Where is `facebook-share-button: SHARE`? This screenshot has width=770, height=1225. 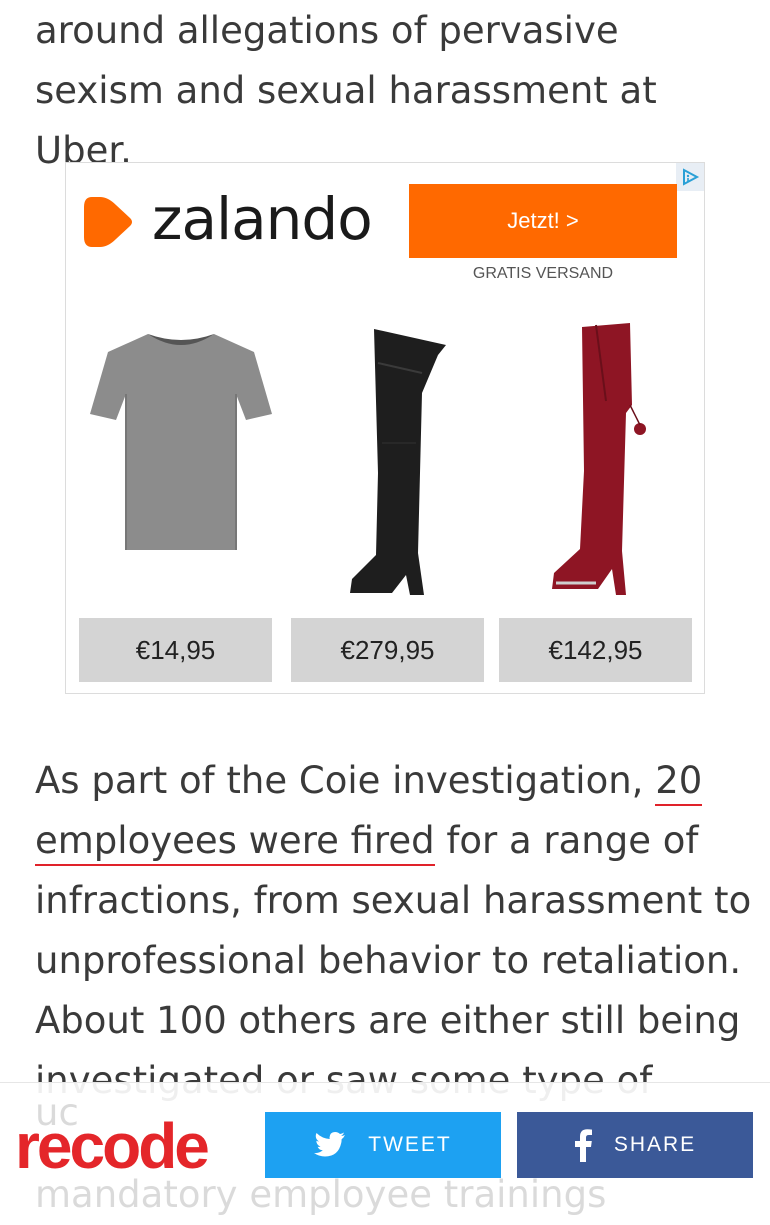 facebook-share-button: SHARE is located at coordinates (635, 1145).